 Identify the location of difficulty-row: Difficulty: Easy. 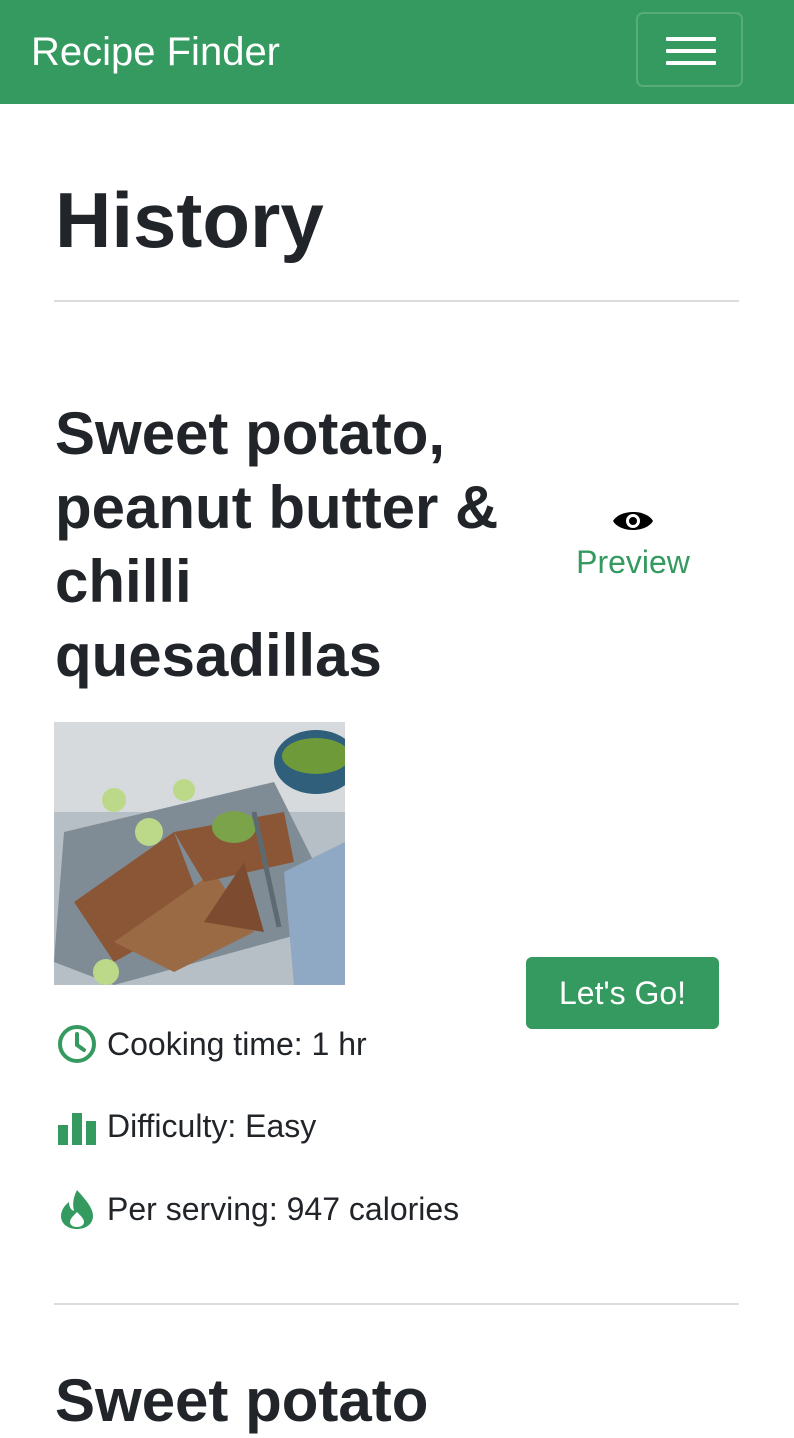
(186, 1126).